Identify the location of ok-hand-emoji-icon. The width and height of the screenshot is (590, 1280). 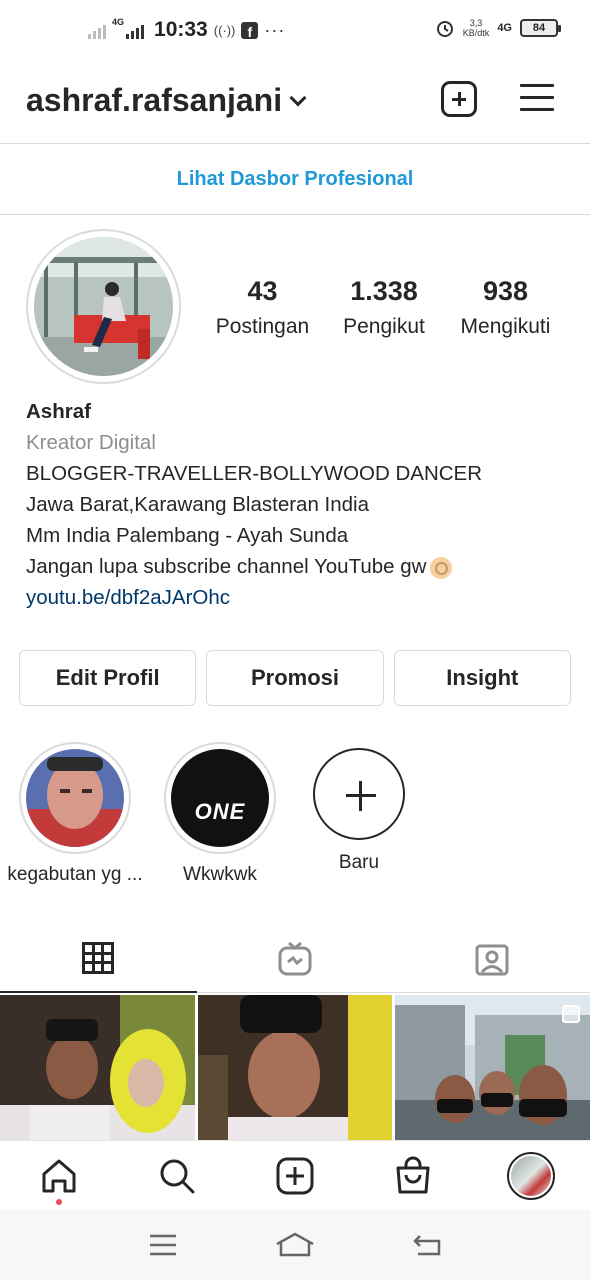
(441, 567).